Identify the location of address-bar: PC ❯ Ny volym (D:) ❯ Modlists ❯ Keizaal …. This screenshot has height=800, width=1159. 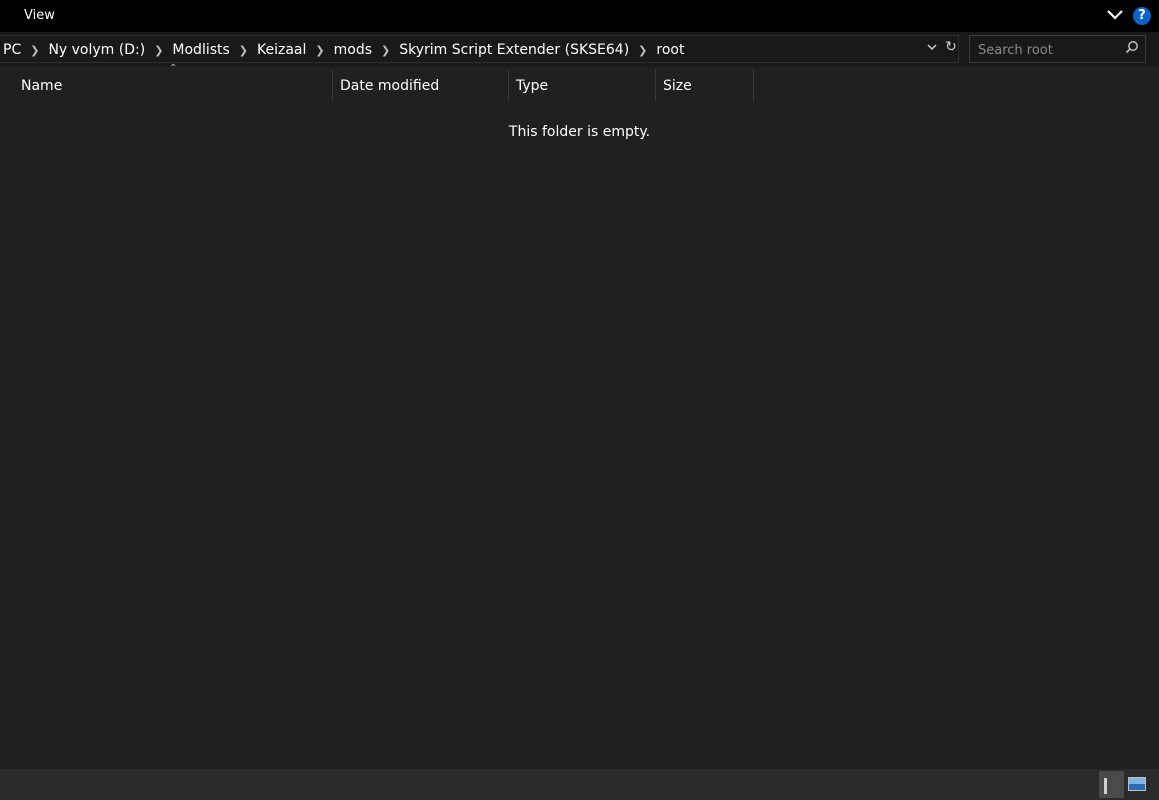
(479, 49).